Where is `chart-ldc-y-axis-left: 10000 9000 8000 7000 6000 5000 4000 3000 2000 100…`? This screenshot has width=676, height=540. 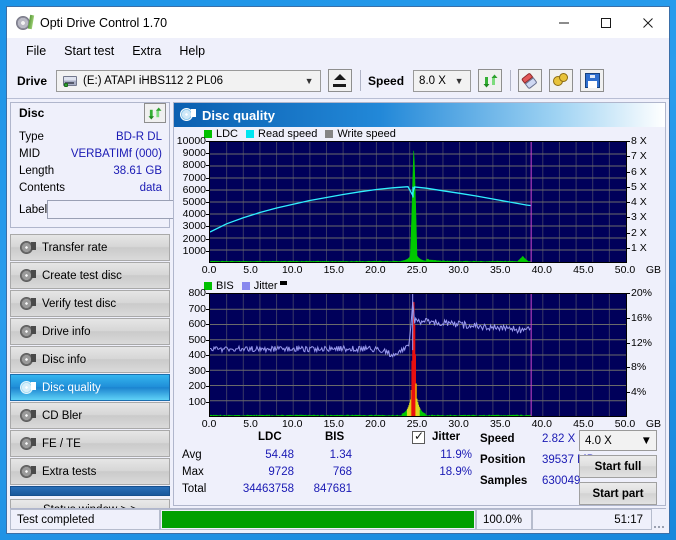
chart-ldc-y-axis-left: 10000 9000 8000 7000 6000 5000 4000 3000 2000 100… is located at coordinates (192, 199).